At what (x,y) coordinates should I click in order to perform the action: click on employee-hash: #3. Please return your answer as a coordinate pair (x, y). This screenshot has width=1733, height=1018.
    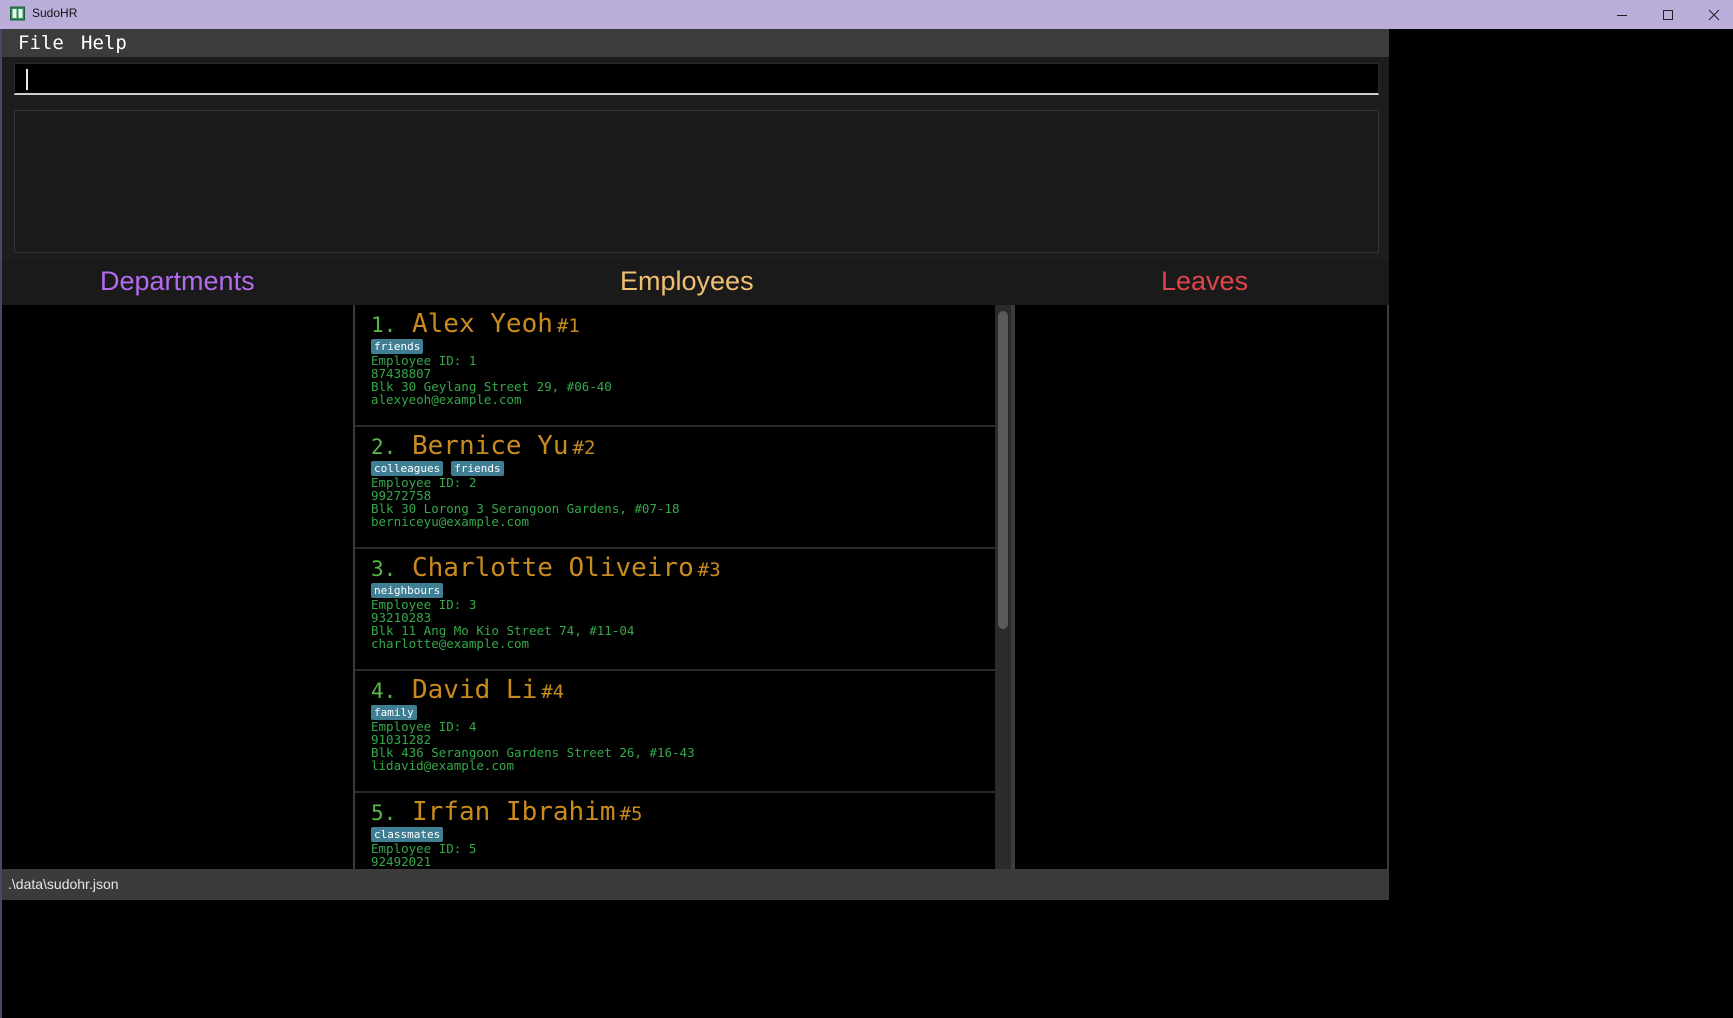
    Looking at the image, I should click on (709, 570).